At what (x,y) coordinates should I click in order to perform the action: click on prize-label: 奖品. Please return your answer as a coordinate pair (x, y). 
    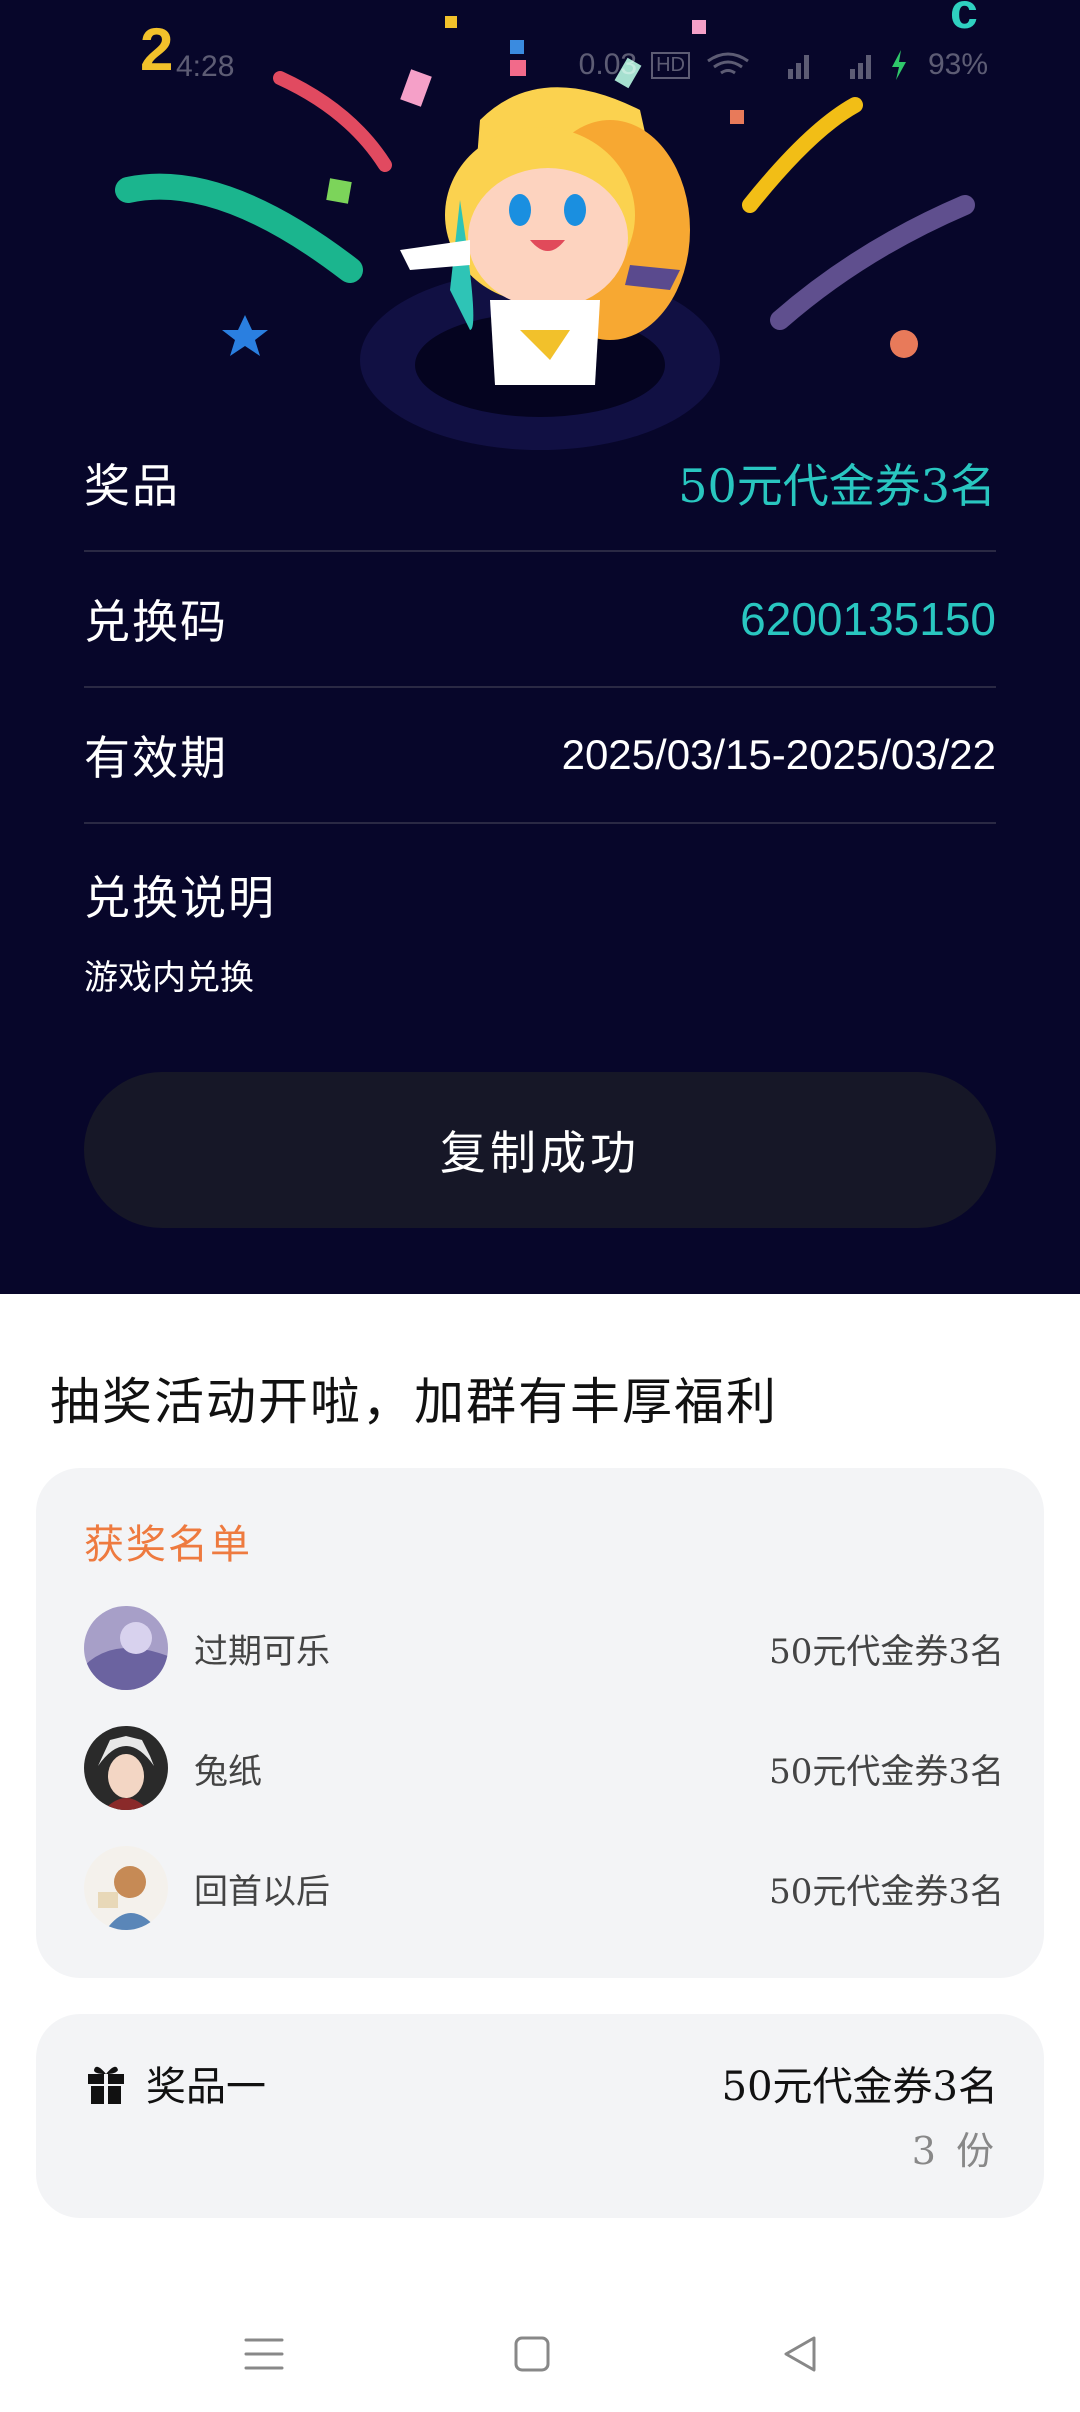
    Looking at the image, I should click on (132, 486).